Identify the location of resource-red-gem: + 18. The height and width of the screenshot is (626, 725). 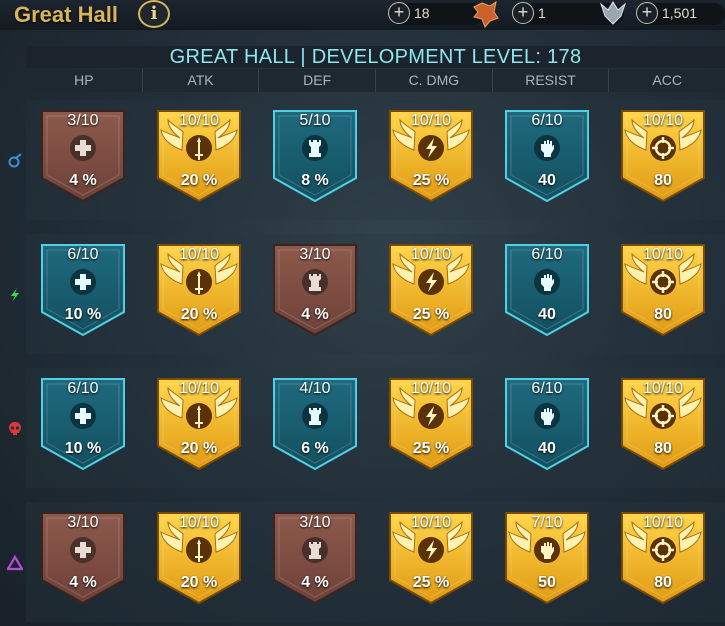
(409, 13).